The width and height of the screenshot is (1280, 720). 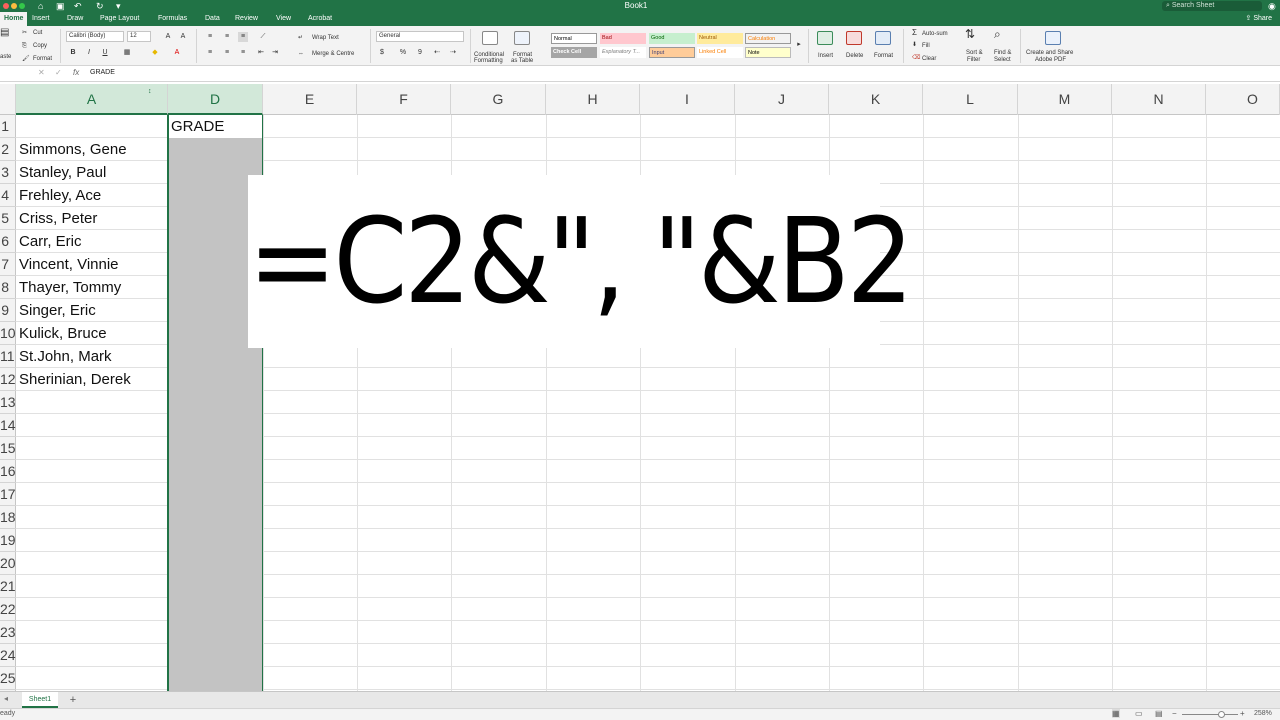 What do you see at coordinates (720, 52) in the screenshot?
I see `style-linked-cell: Linked Cell` at bounding box center [720, 52].